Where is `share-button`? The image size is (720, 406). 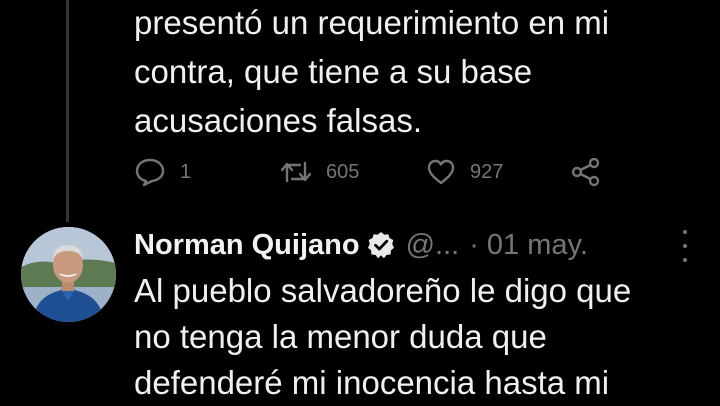
share-button is located at coordinates (586, 172).